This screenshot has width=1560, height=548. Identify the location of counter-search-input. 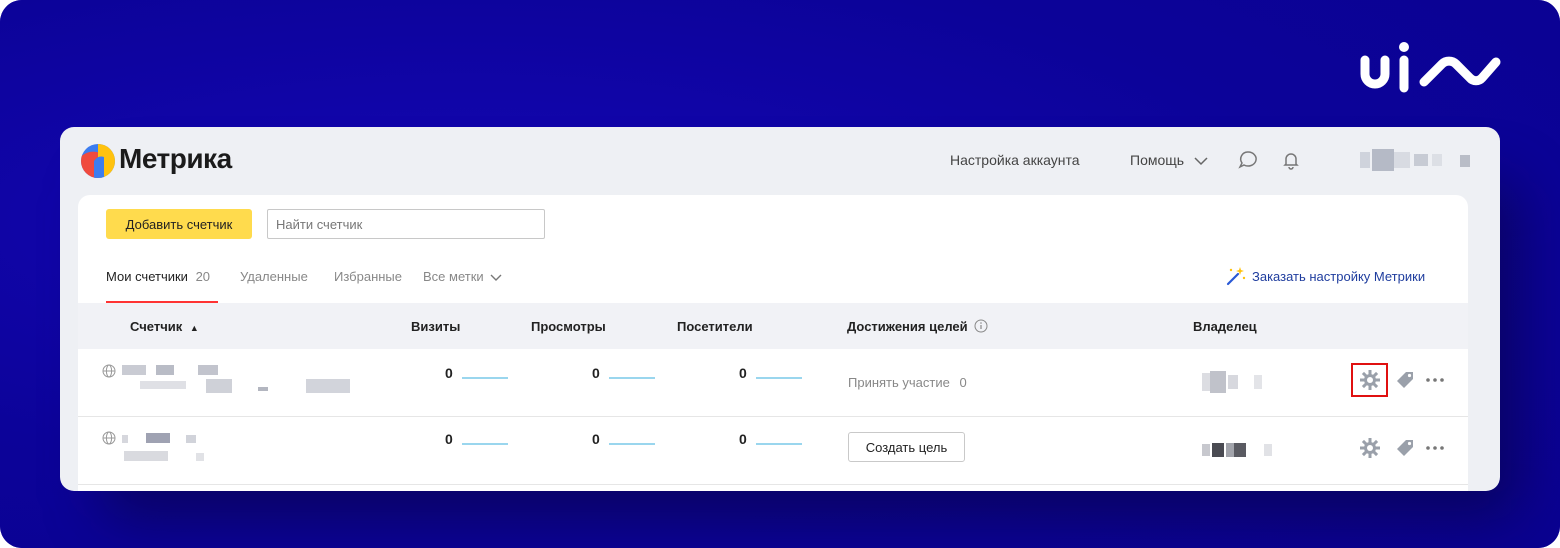
(406, 224).